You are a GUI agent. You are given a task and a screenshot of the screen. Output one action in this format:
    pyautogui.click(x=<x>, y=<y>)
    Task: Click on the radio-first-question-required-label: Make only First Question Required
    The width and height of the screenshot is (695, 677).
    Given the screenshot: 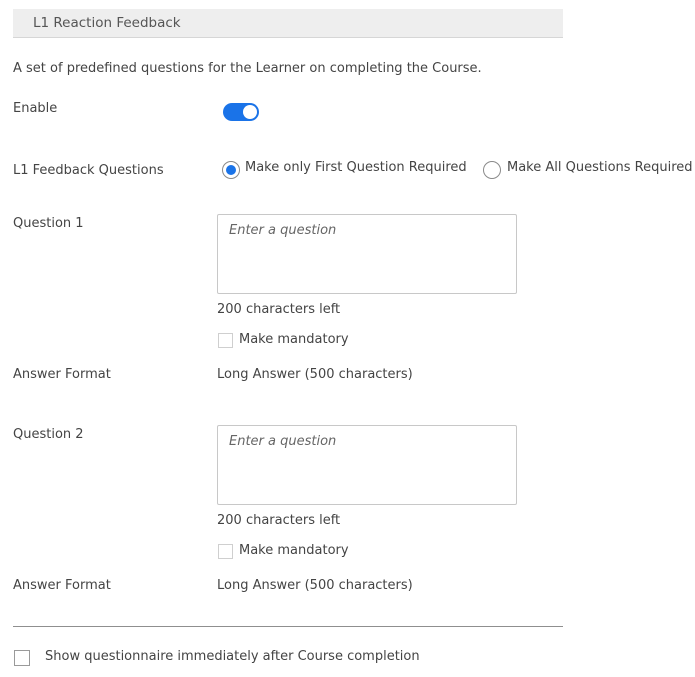 What is the action you would take?
    pyautogui.click(x=356, y=167)
    